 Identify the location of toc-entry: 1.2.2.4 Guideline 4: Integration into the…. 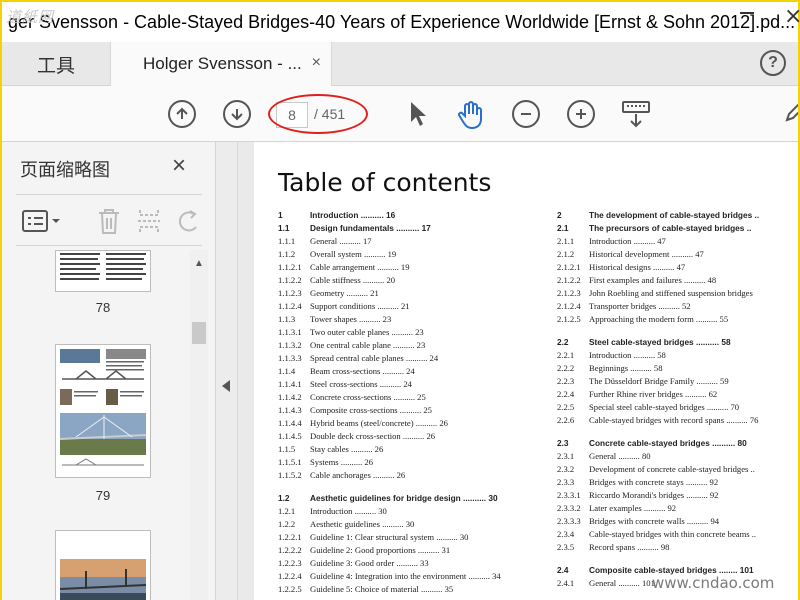
(403, 577).